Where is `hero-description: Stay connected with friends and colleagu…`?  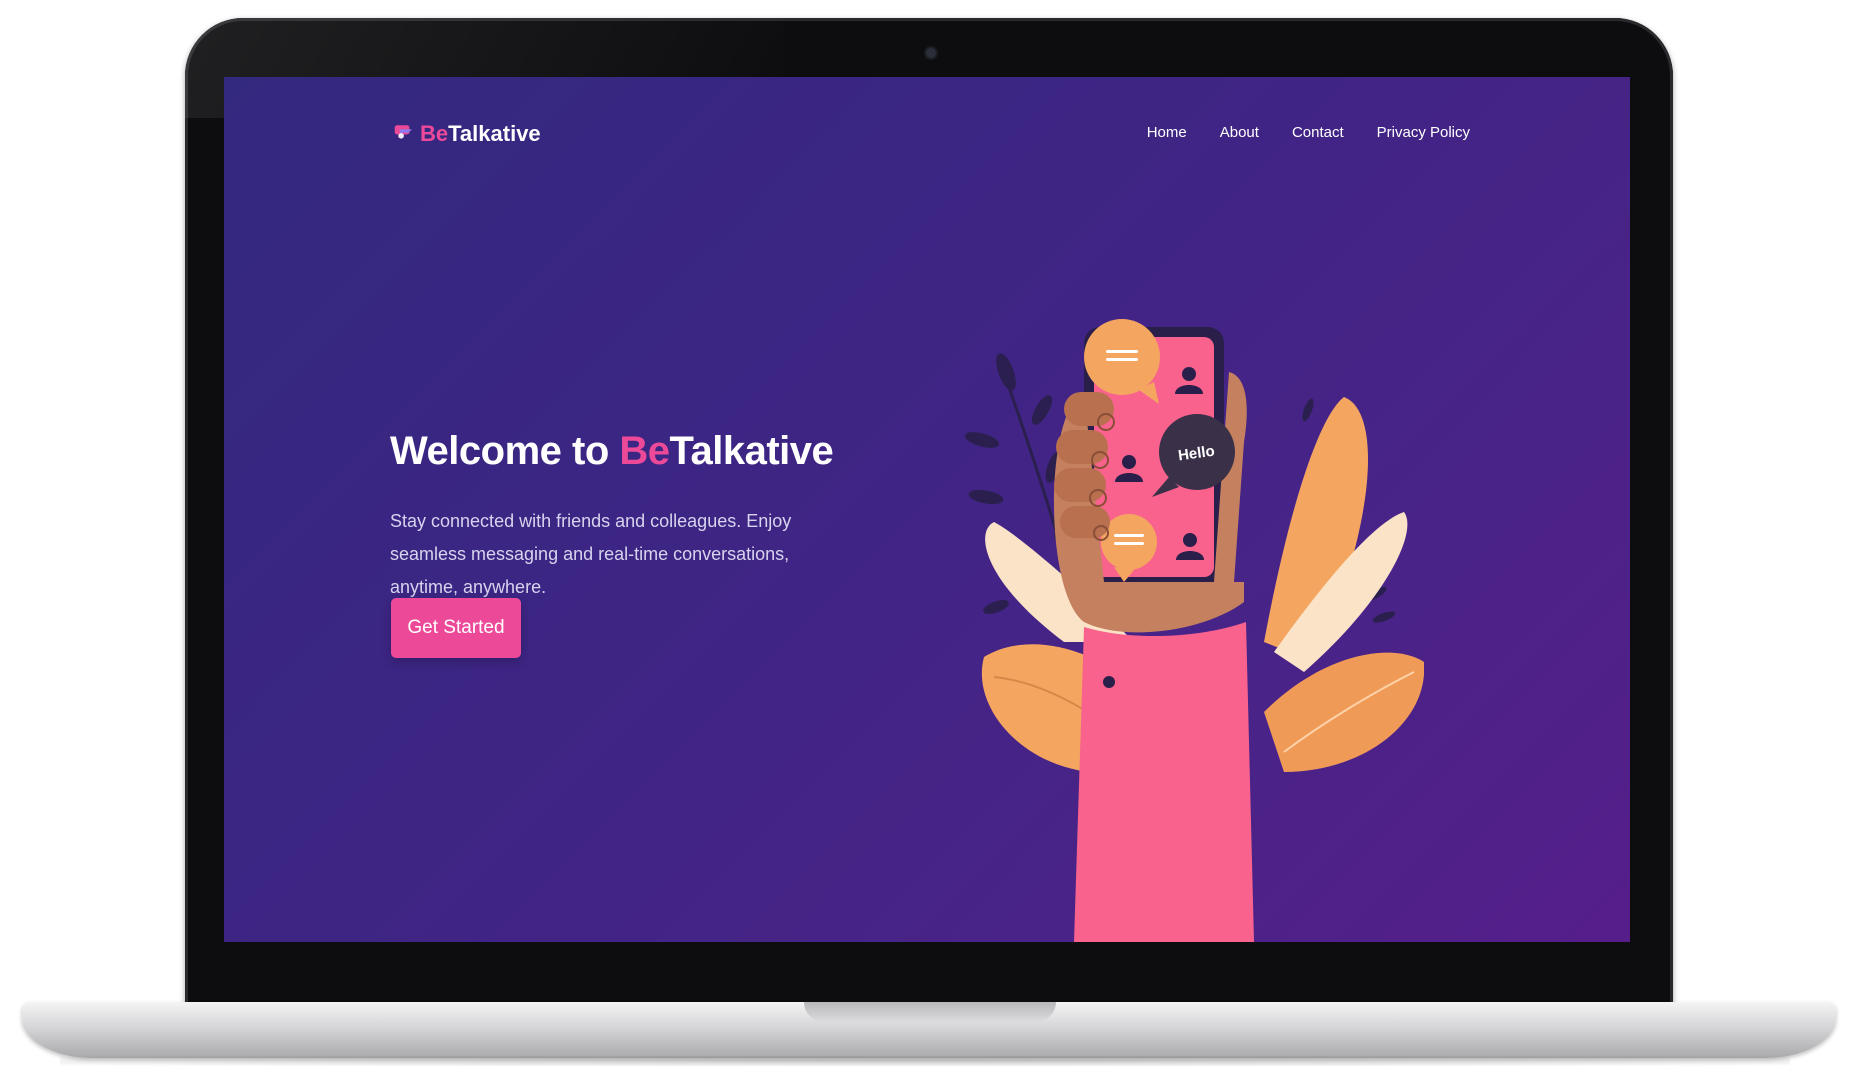
hero-description: Stay connected with friends and colleagu… is located at coordinates (591, 554).